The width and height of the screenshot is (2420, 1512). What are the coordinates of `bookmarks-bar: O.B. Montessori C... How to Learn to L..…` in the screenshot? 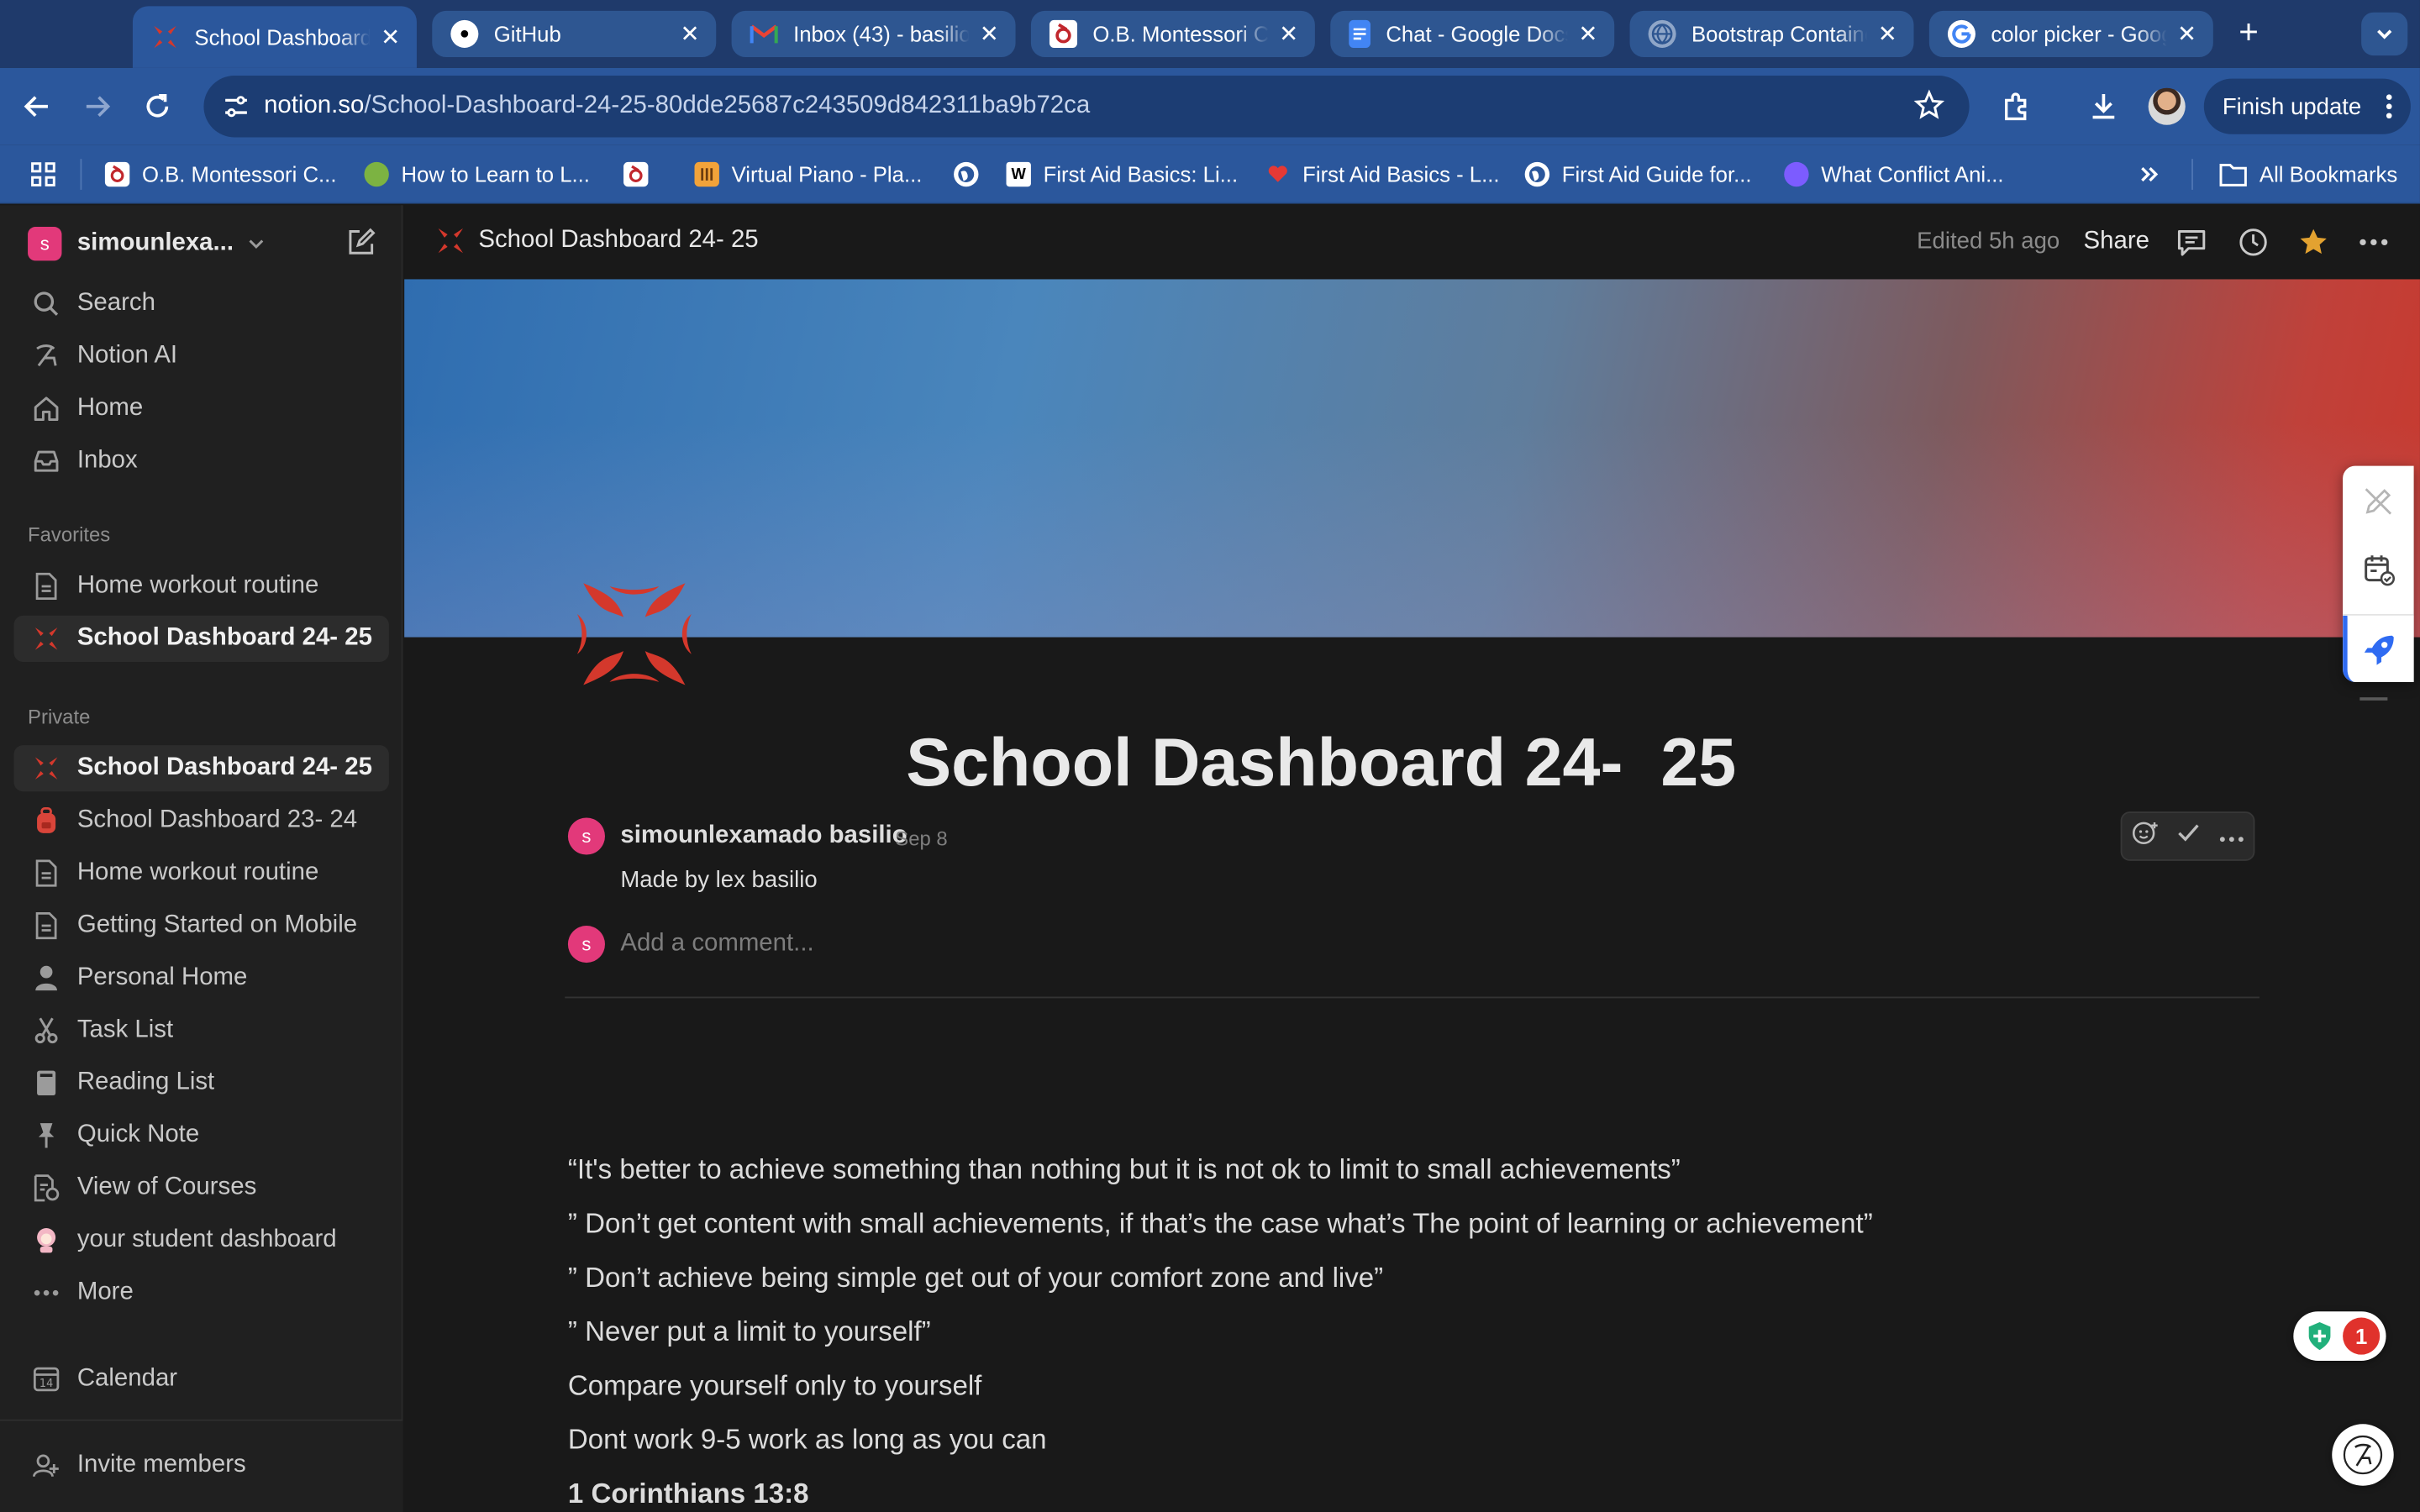 It's located at (1210, 174).